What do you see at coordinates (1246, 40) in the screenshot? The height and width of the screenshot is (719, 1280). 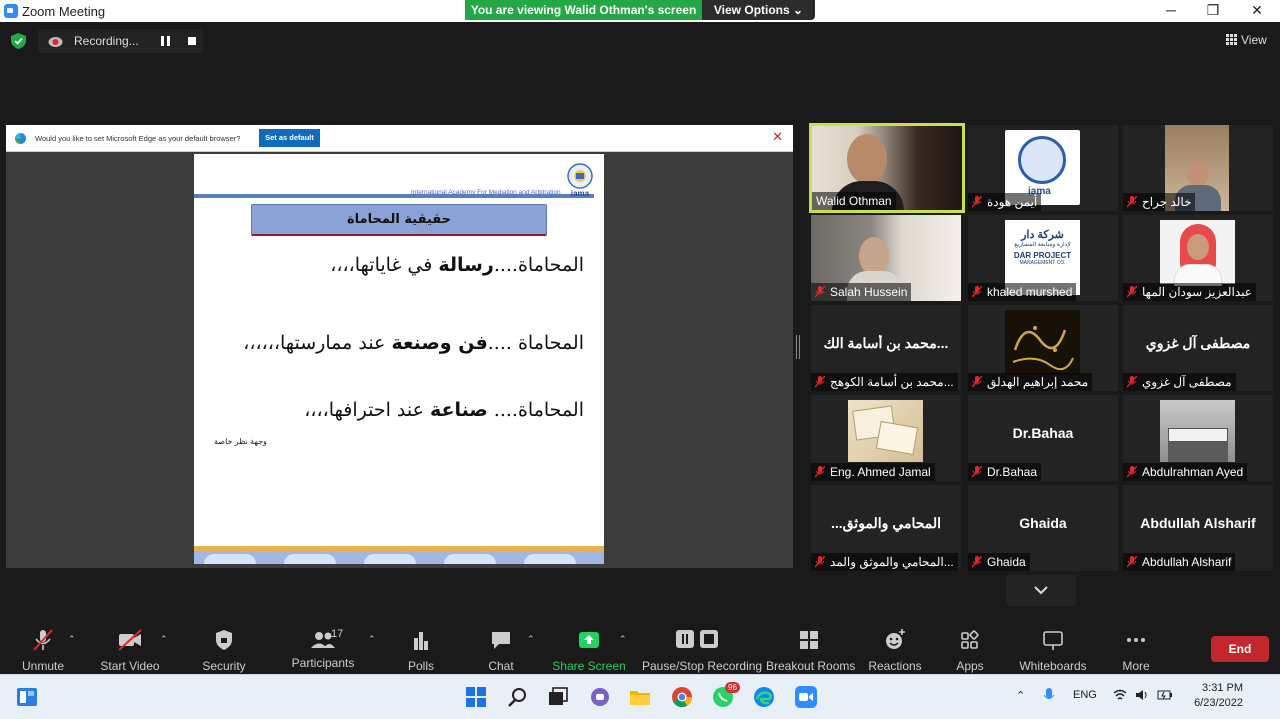 I see `view-button: View` at bounding box center [1246, 40].